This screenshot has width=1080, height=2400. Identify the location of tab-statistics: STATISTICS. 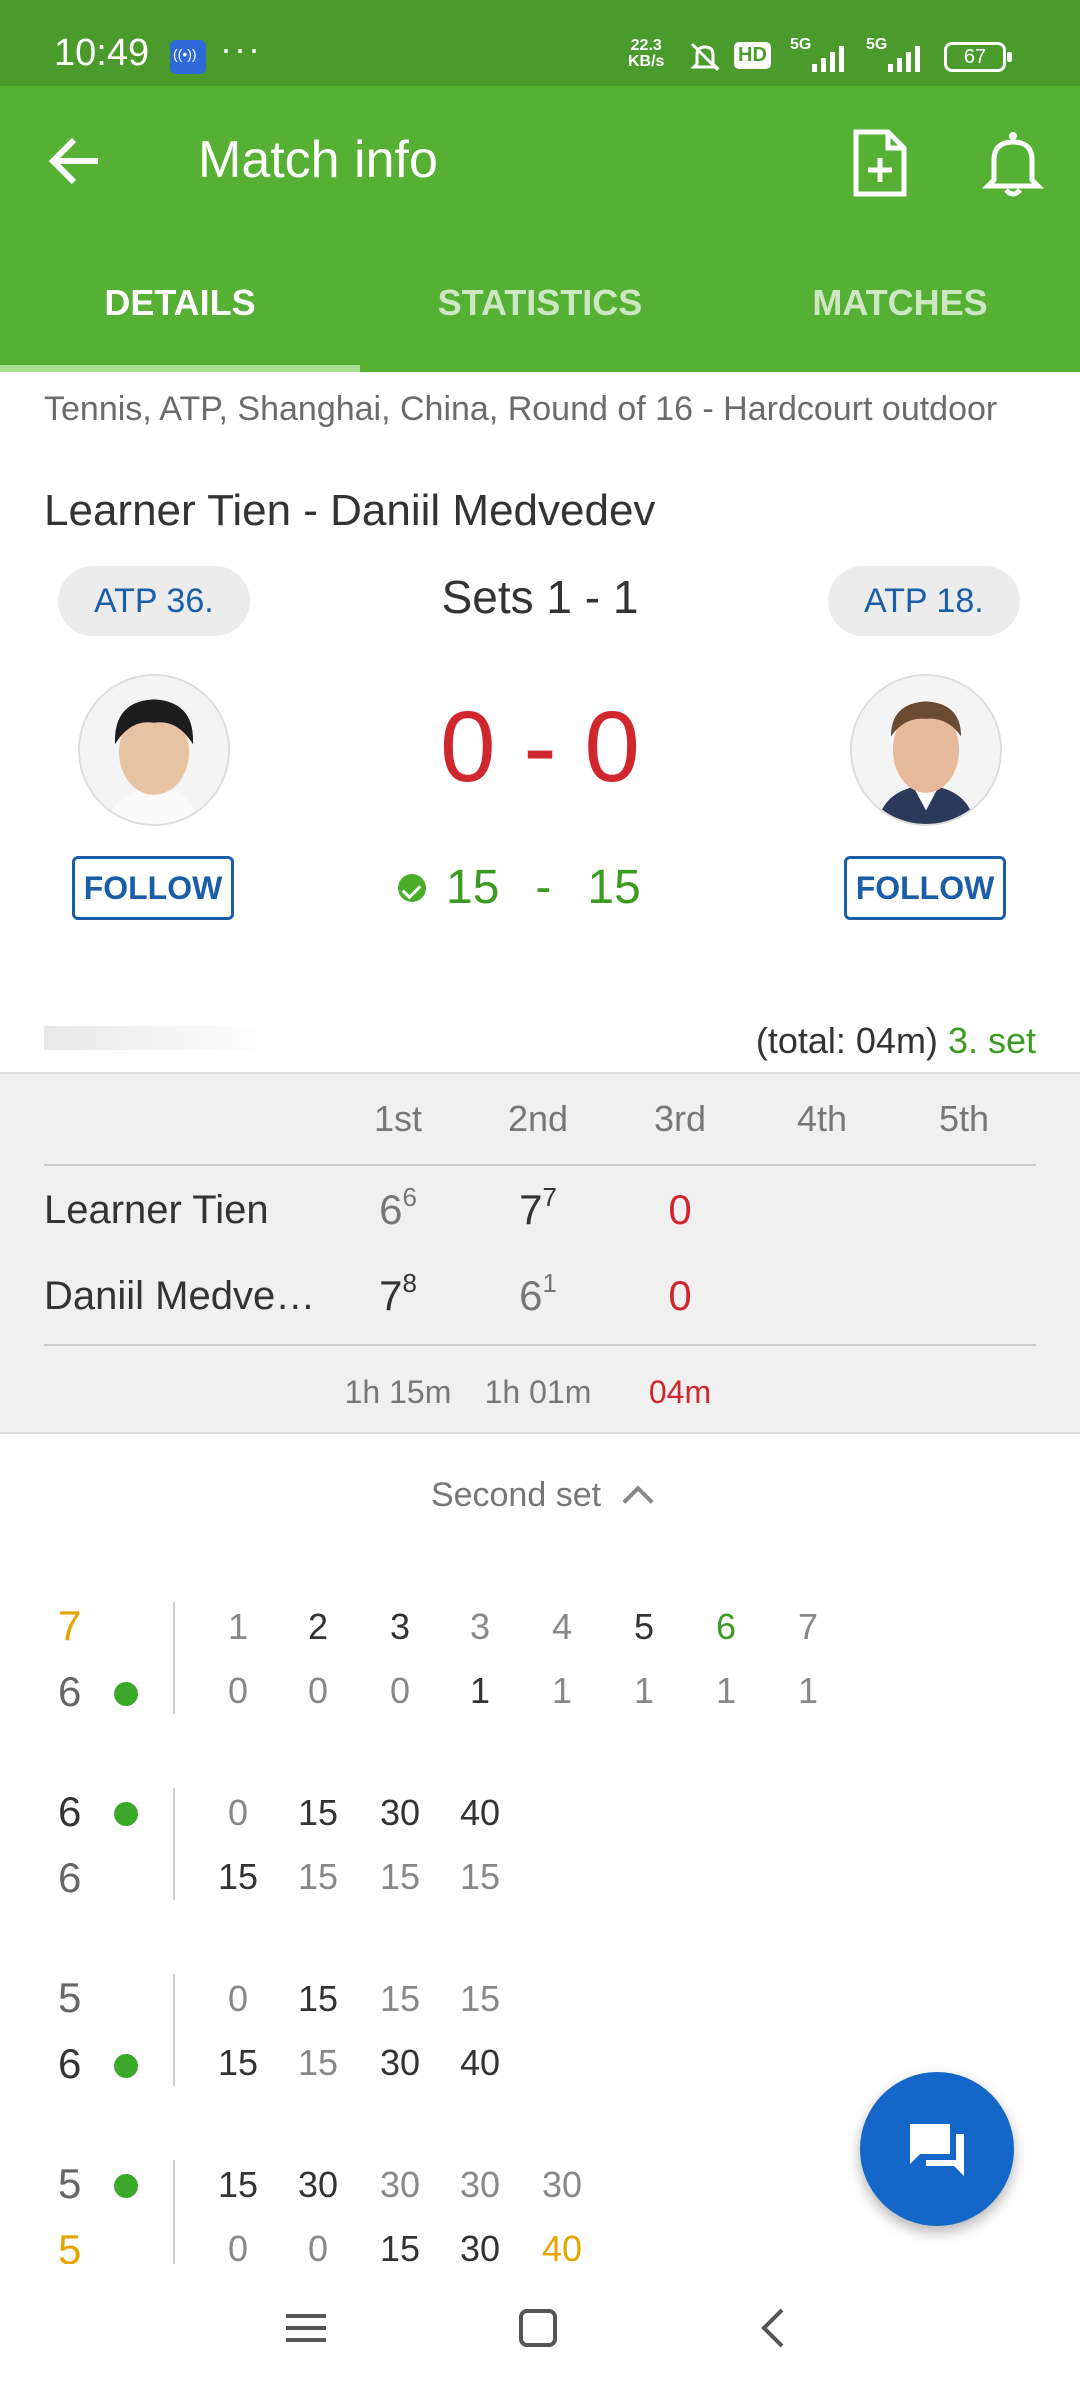
(540, 305).